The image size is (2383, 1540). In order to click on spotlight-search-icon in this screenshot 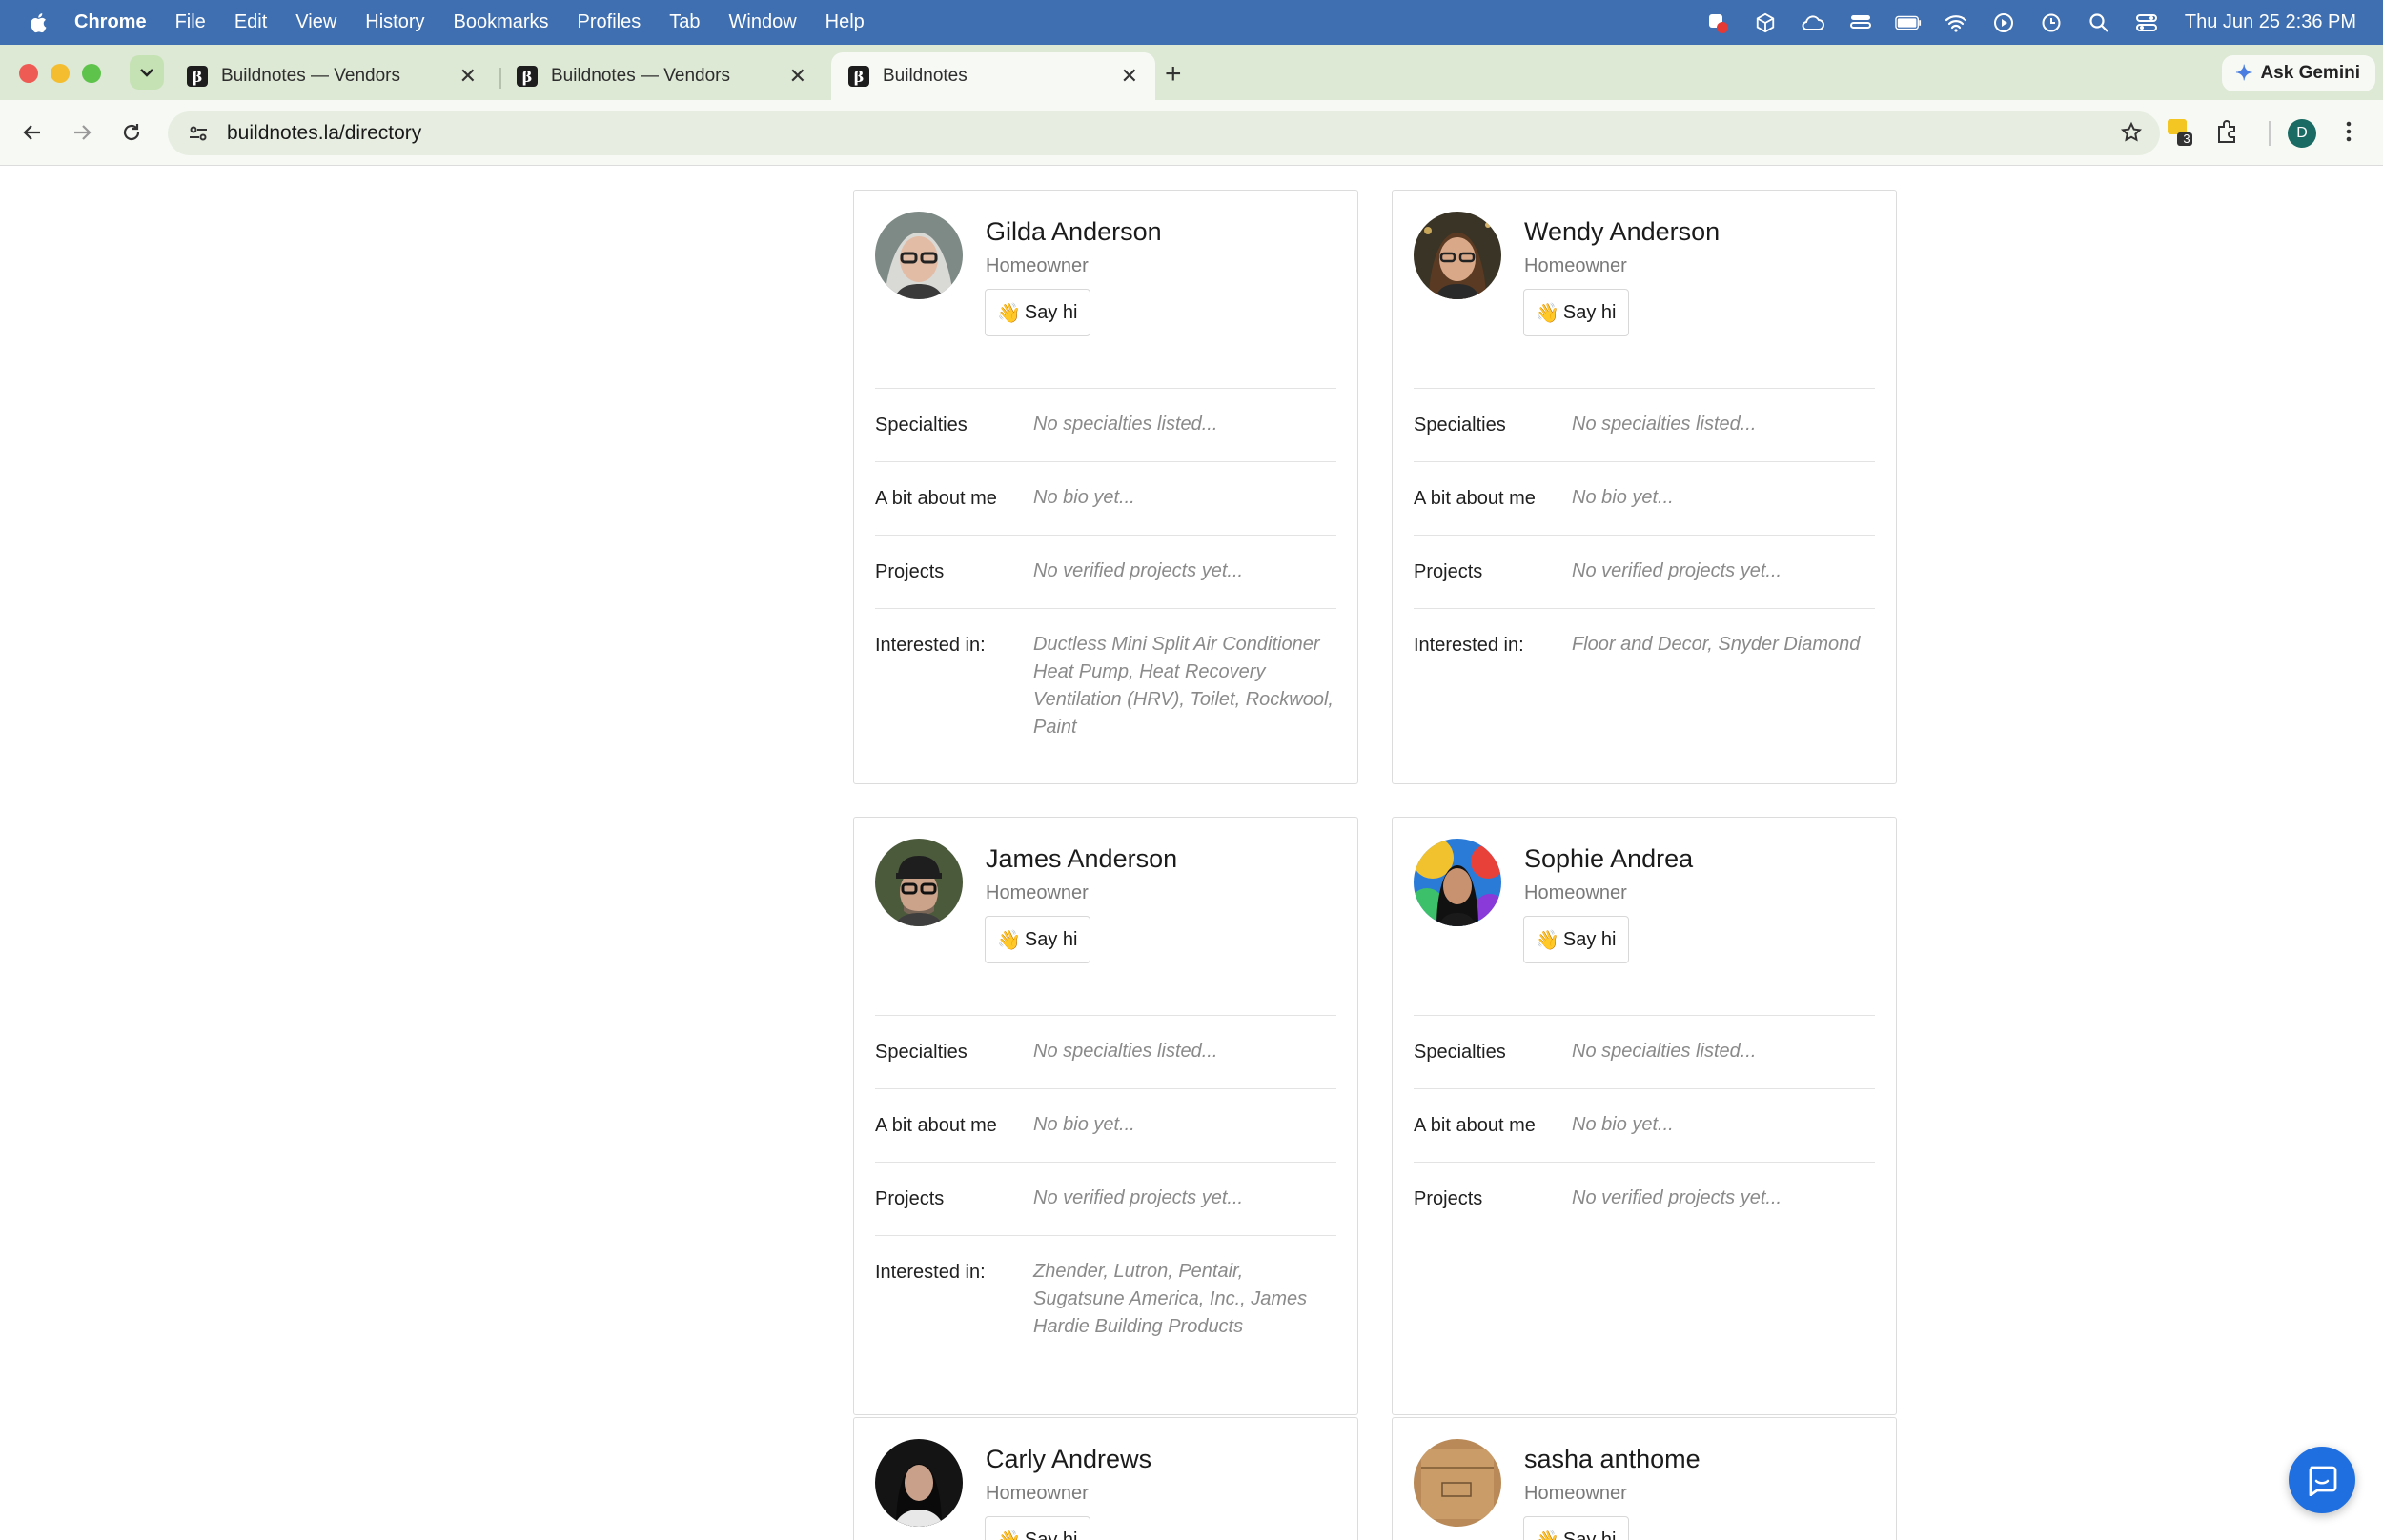, I will do `click(2099, 22)`.